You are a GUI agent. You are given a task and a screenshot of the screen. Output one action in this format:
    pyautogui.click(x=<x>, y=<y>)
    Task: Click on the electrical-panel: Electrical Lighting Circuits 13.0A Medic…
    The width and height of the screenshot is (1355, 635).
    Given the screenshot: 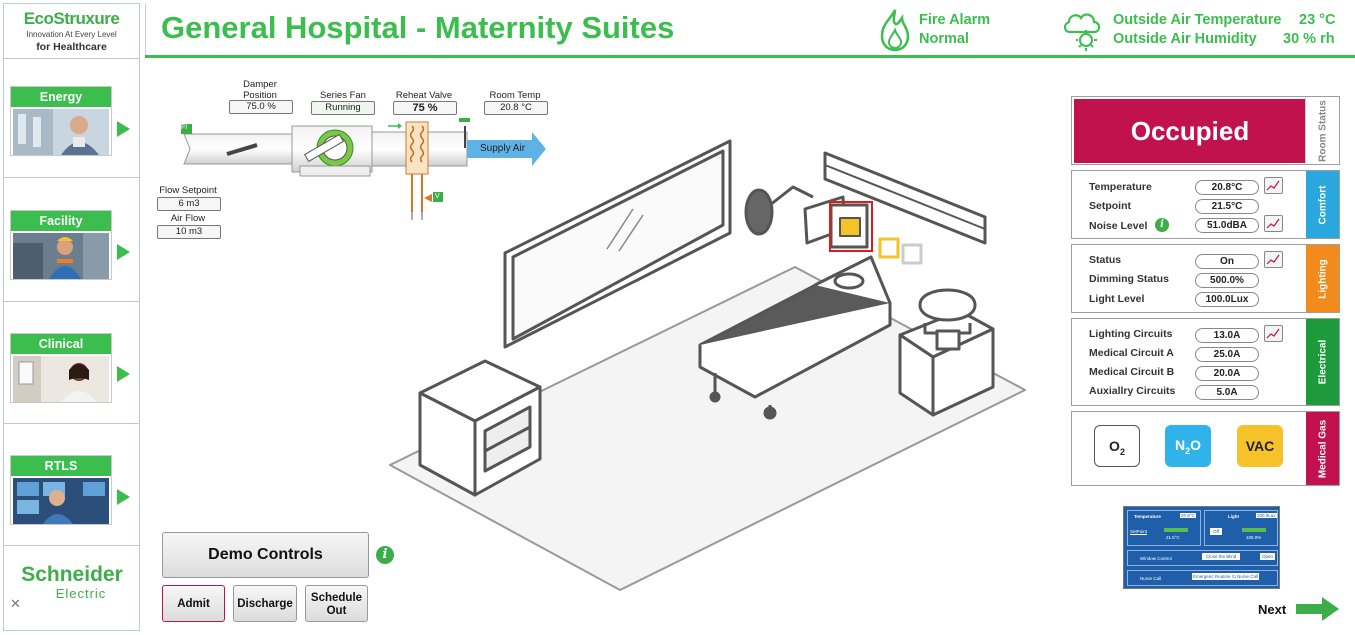 What is the action you would take?
    pyautogui.click(x=1205, y=362)
    